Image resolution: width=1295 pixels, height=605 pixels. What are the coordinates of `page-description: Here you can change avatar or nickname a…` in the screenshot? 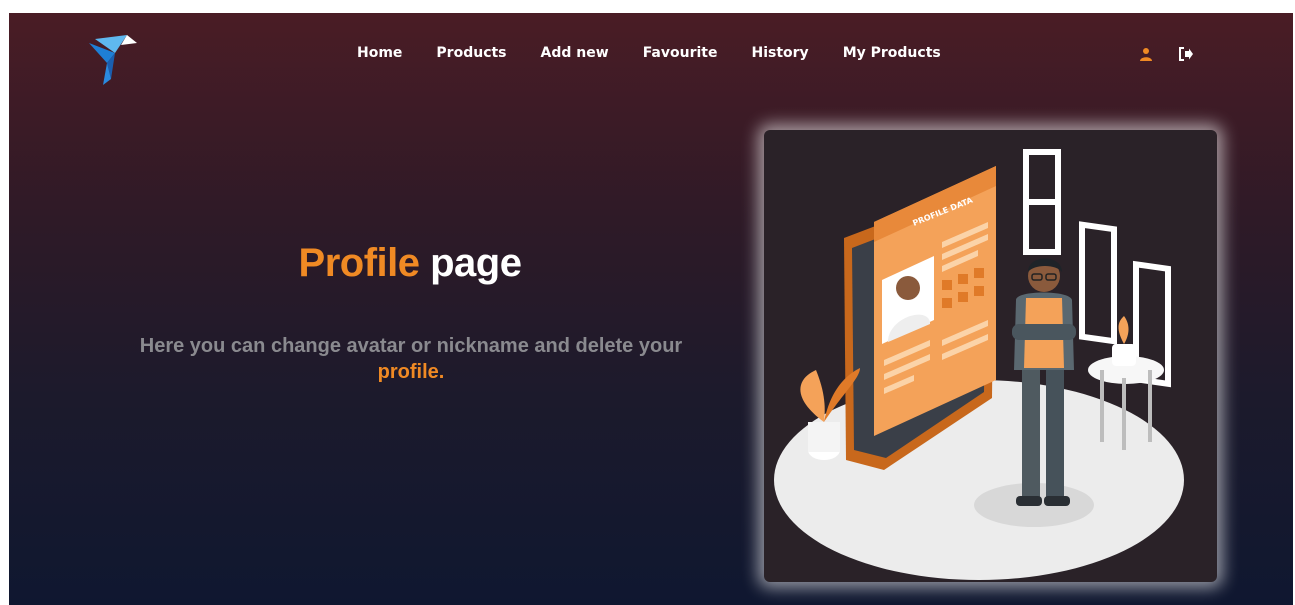 It's located at (411, 359).